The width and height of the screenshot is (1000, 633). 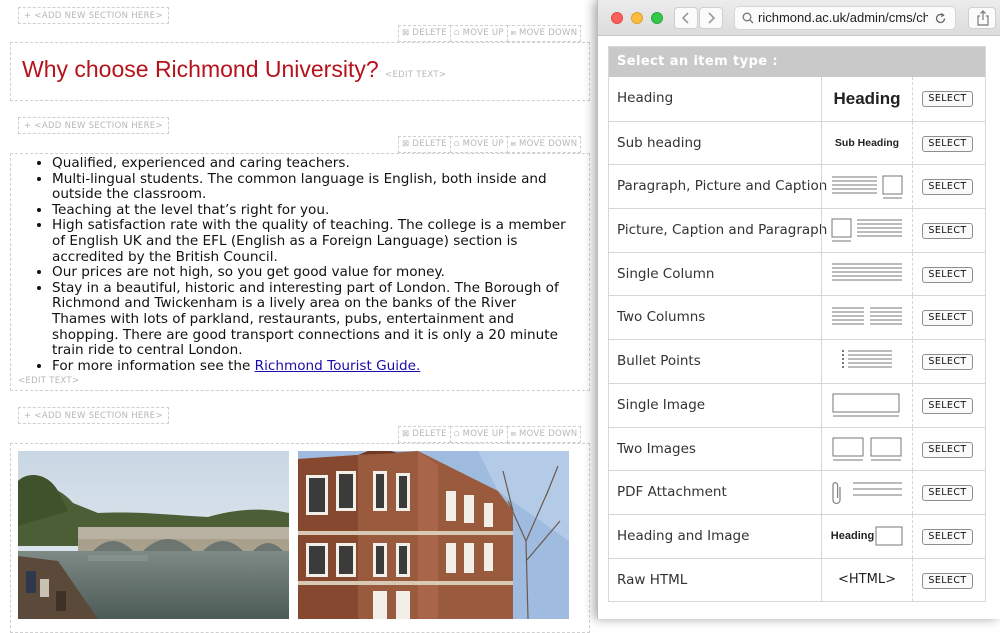 I want to click on heading-text: Why choose Richmond University?, so click(x=200, y=69).